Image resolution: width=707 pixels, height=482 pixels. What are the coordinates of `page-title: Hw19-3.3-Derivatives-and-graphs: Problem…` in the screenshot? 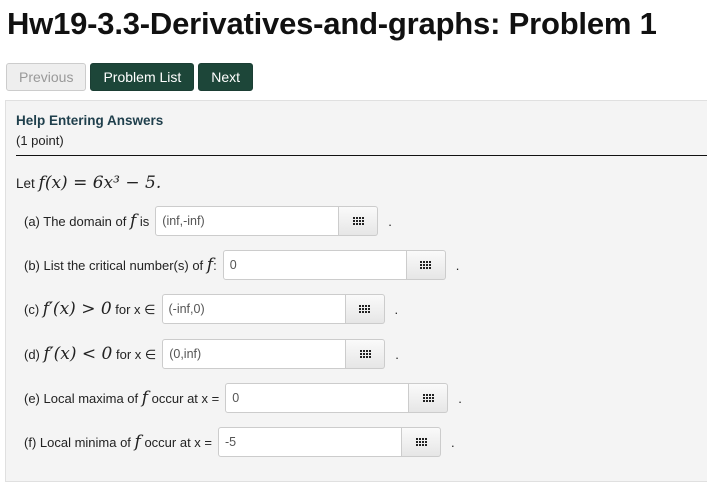 It's located at (332, 23).